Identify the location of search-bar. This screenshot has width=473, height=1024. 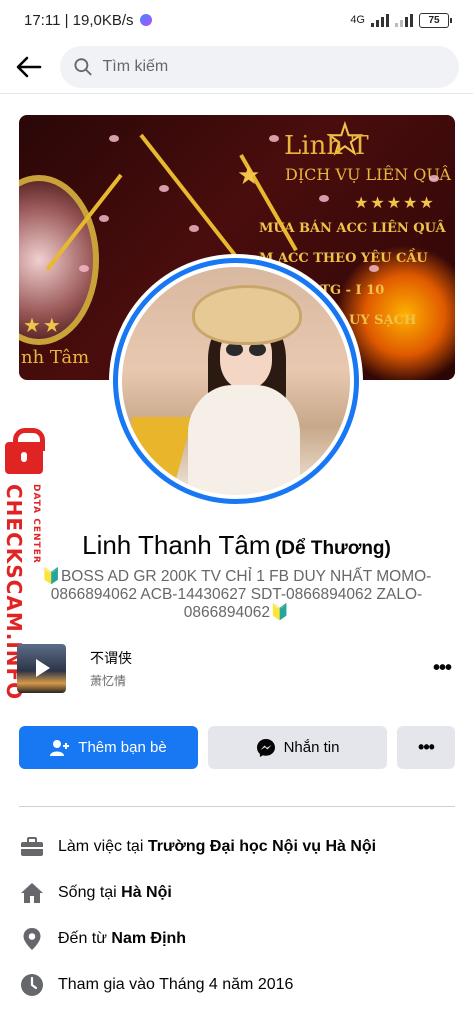
(259, 66).